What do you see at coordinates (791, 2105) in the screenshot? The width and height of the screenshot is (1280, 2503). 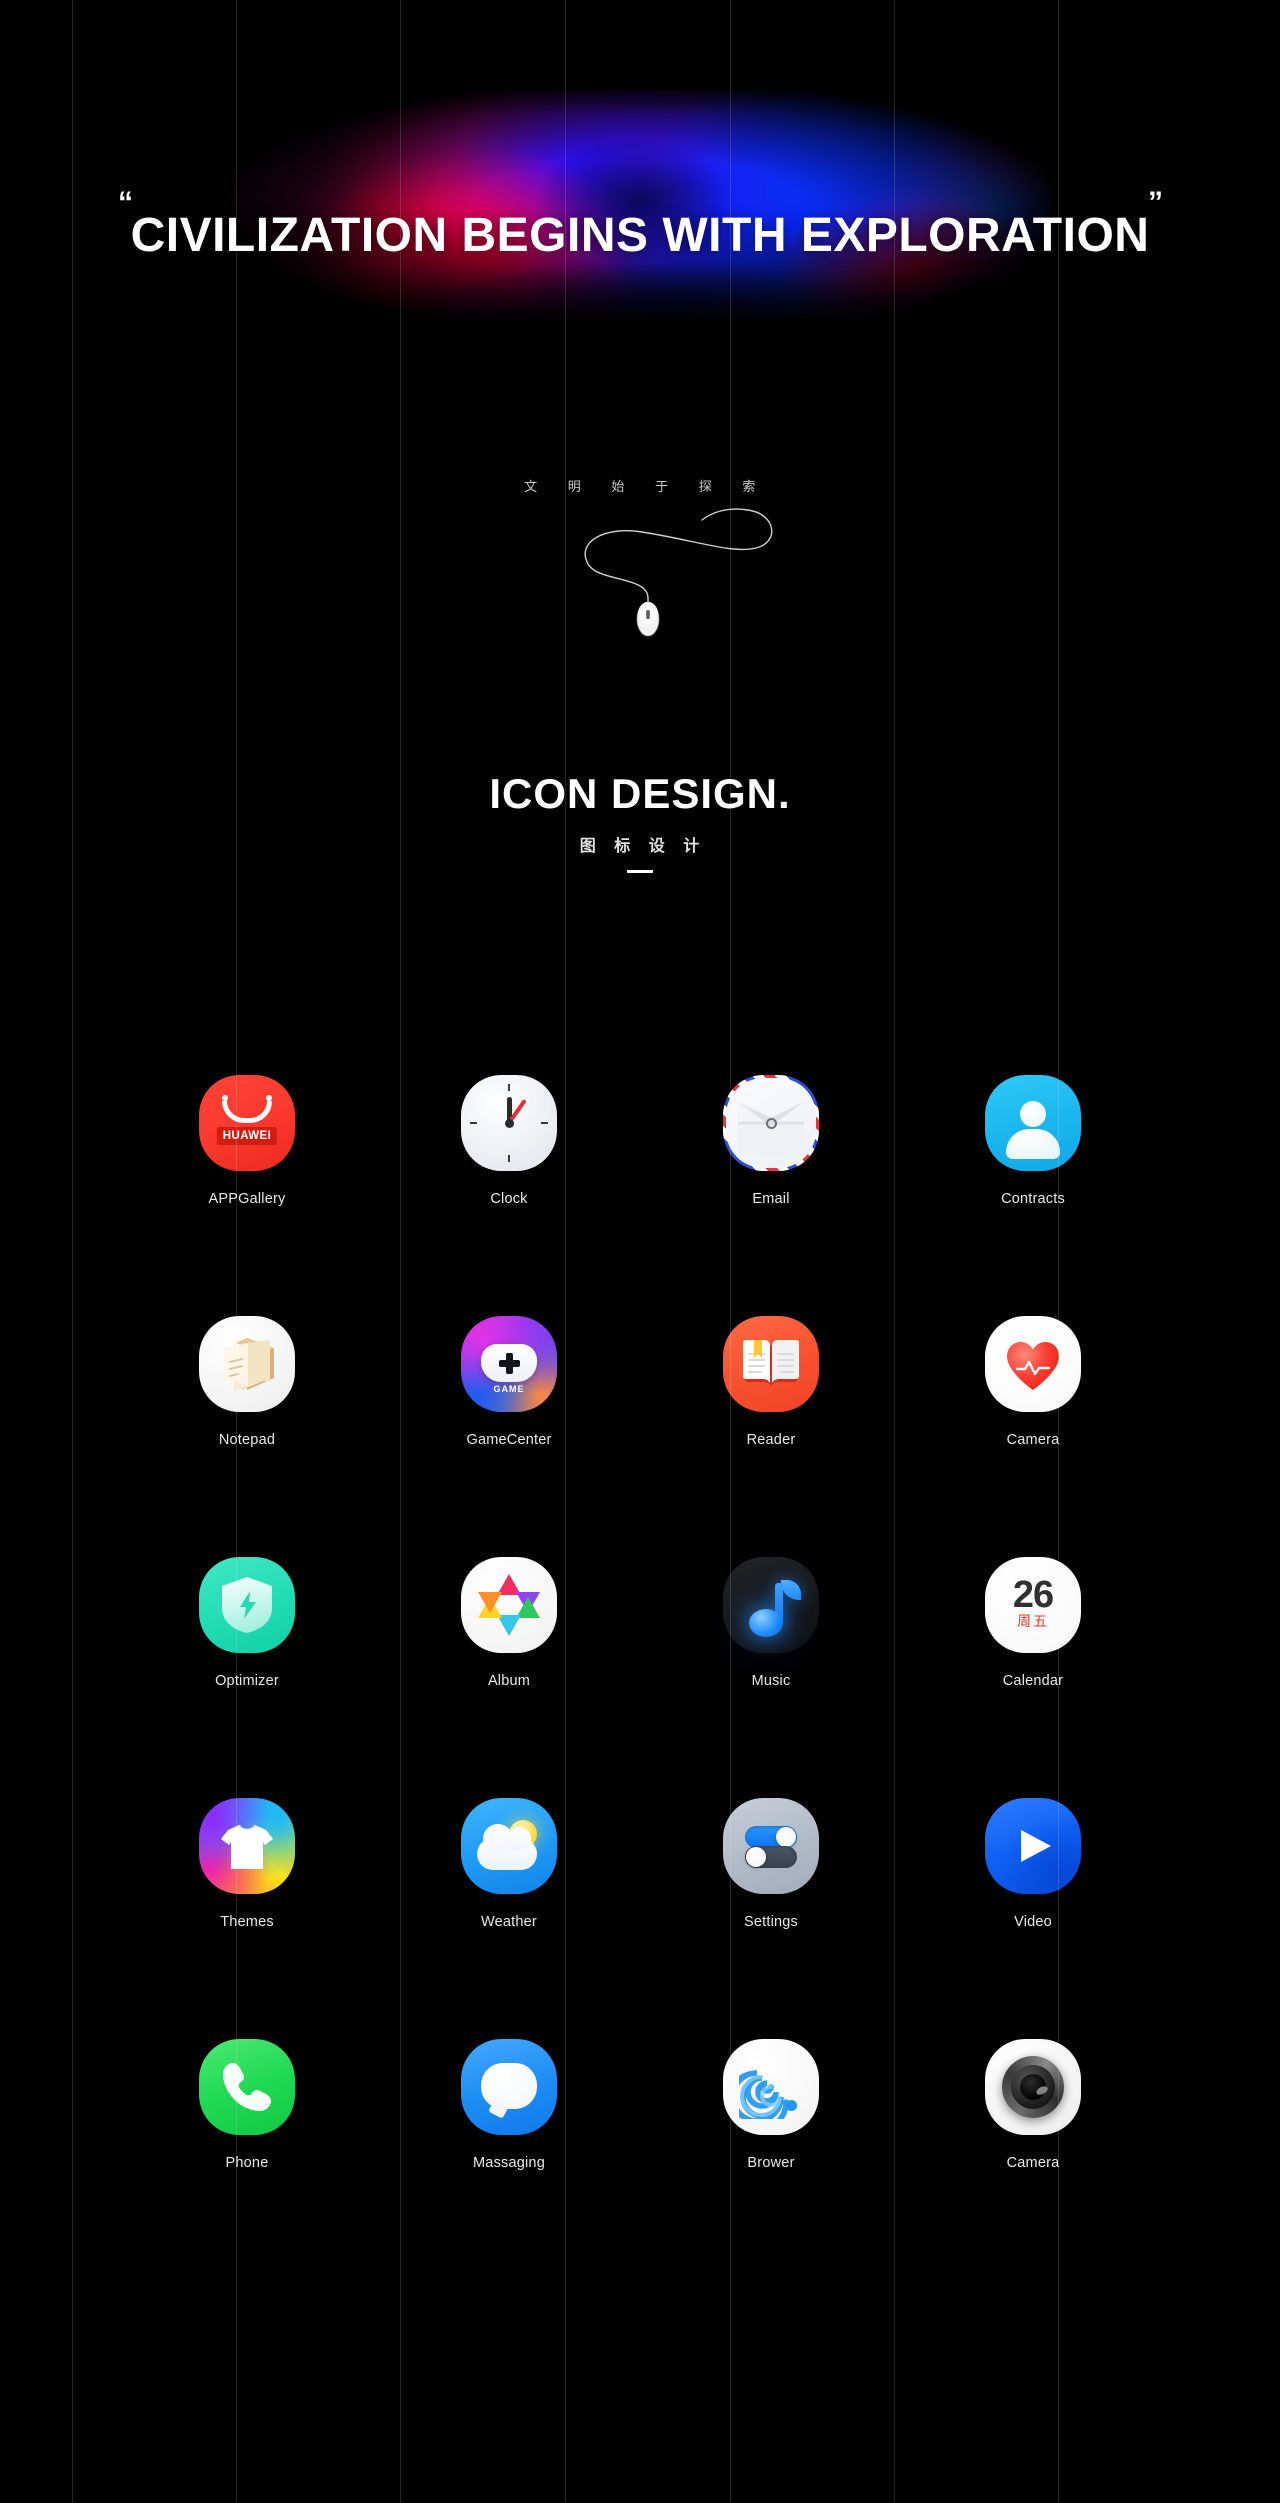 I see `spiral-accent-dot` at bounding box center [791, 2105].